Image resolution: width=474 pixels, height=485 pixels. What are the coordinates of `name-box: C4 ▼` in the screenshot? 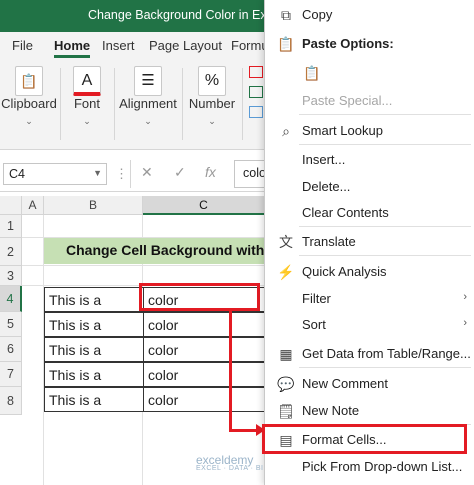 It's located at (55, 174).